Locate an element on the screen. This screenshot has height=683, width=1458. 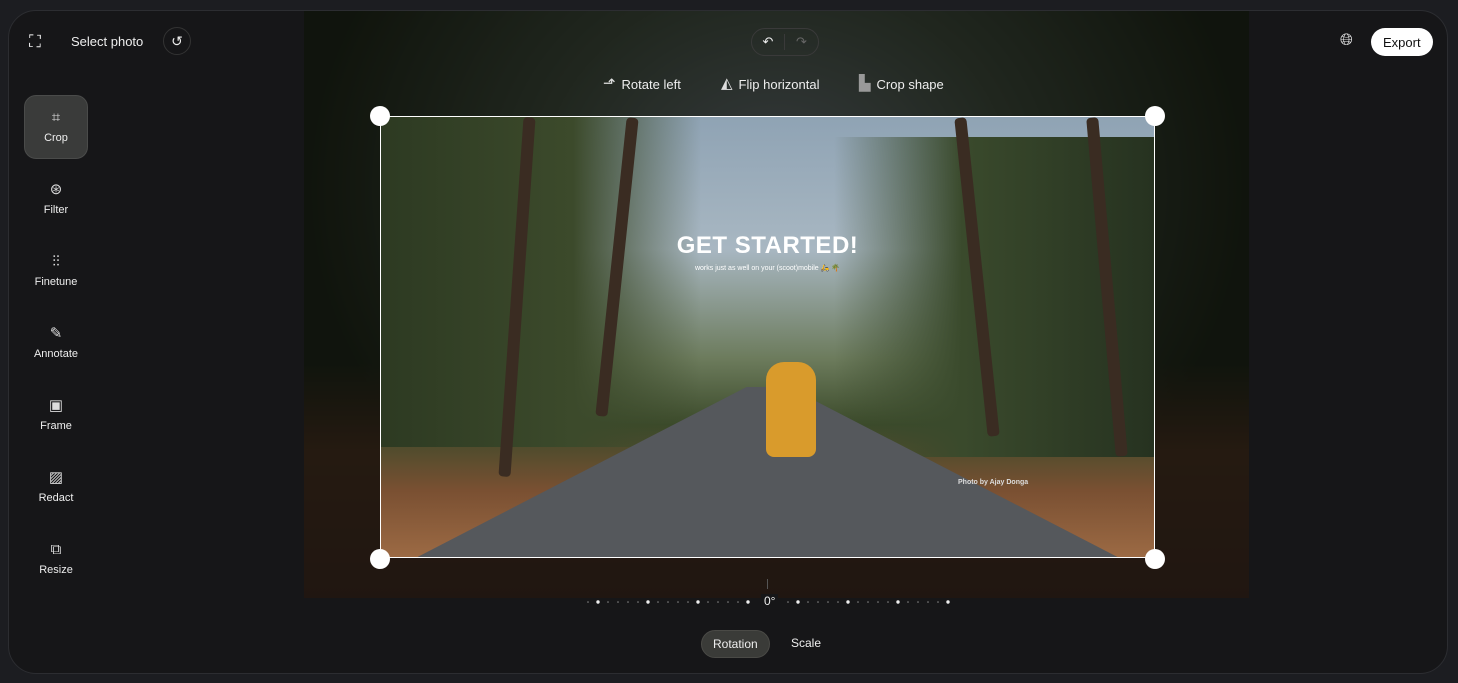
sidebar-item-label: Resize is located at coordinates (56, 570).